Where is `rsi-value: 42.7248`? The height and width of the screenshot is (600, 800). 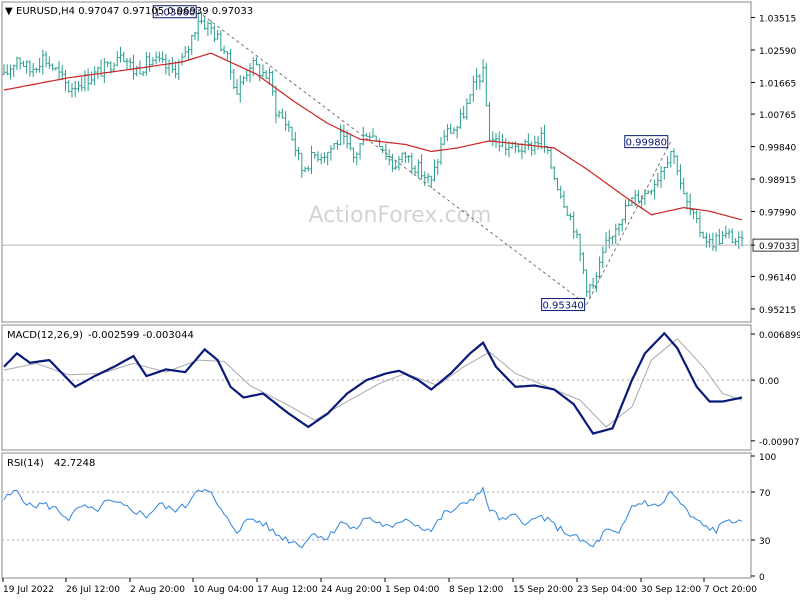
rsi-value: 42.7248 is located at coordinates (74, 463).